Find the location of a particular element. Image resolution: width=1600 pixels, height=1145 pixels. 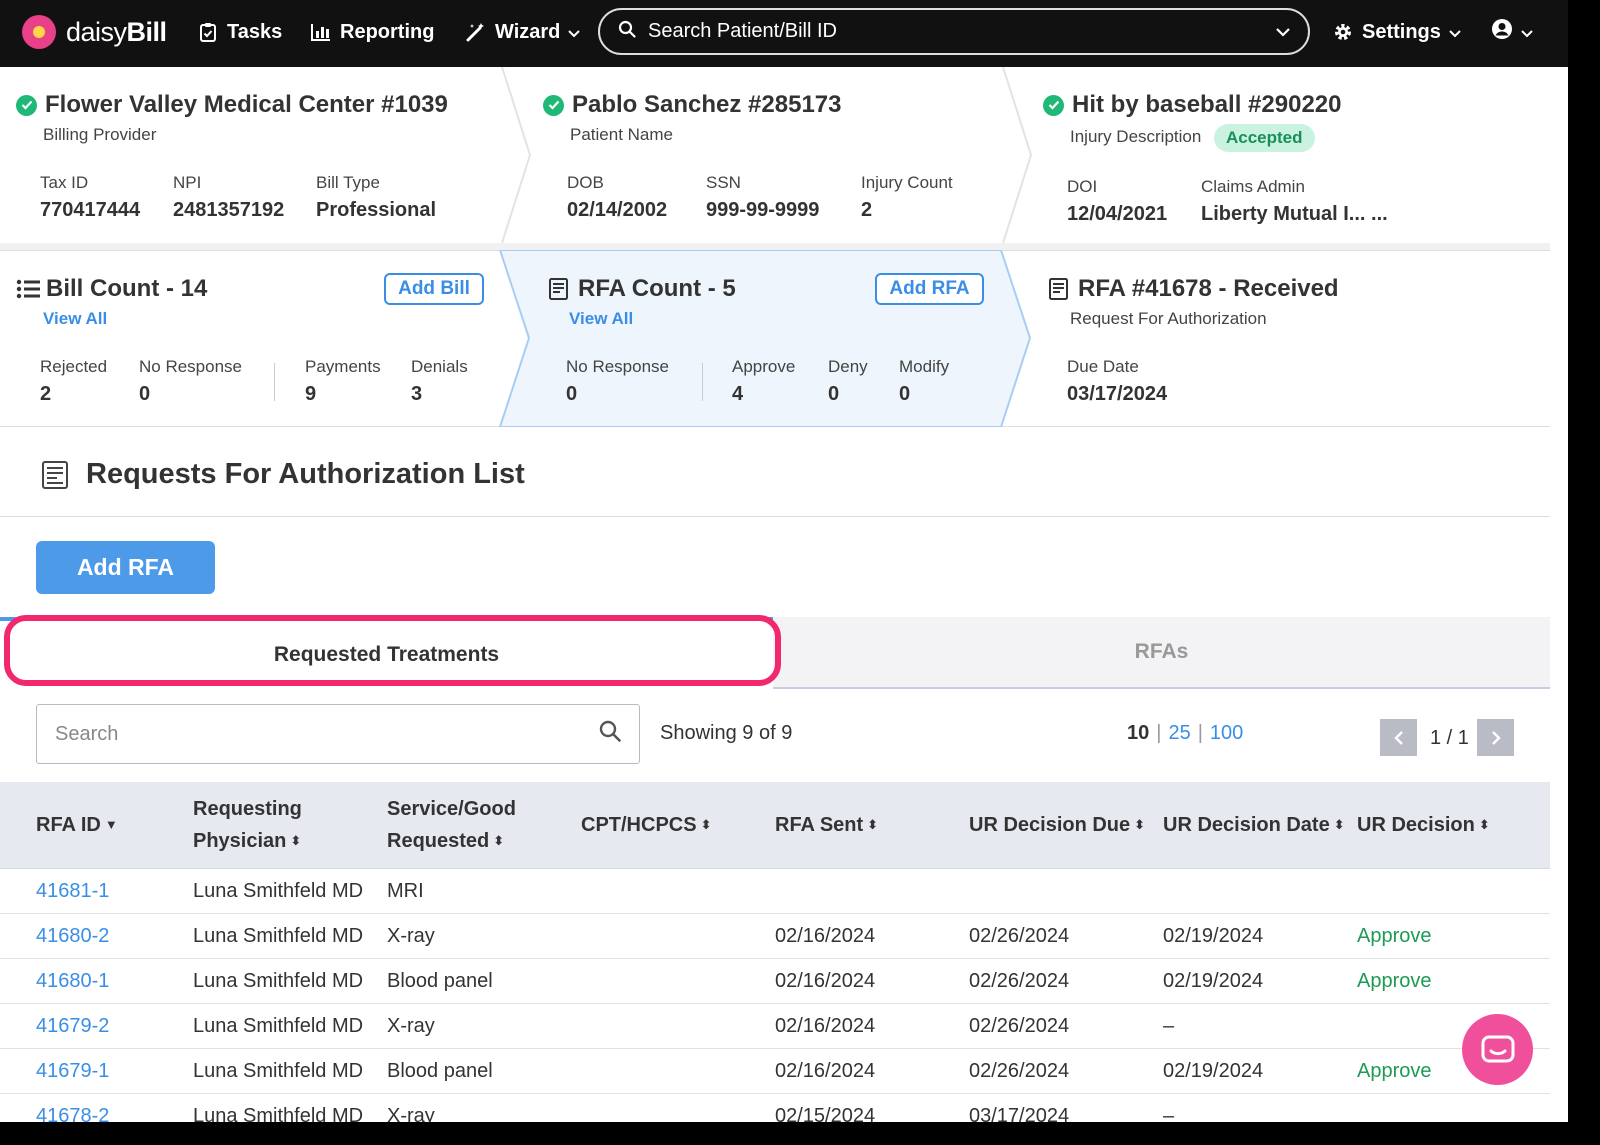

rfa-id-link: 41681-1 is located at coordinates (72, 891).